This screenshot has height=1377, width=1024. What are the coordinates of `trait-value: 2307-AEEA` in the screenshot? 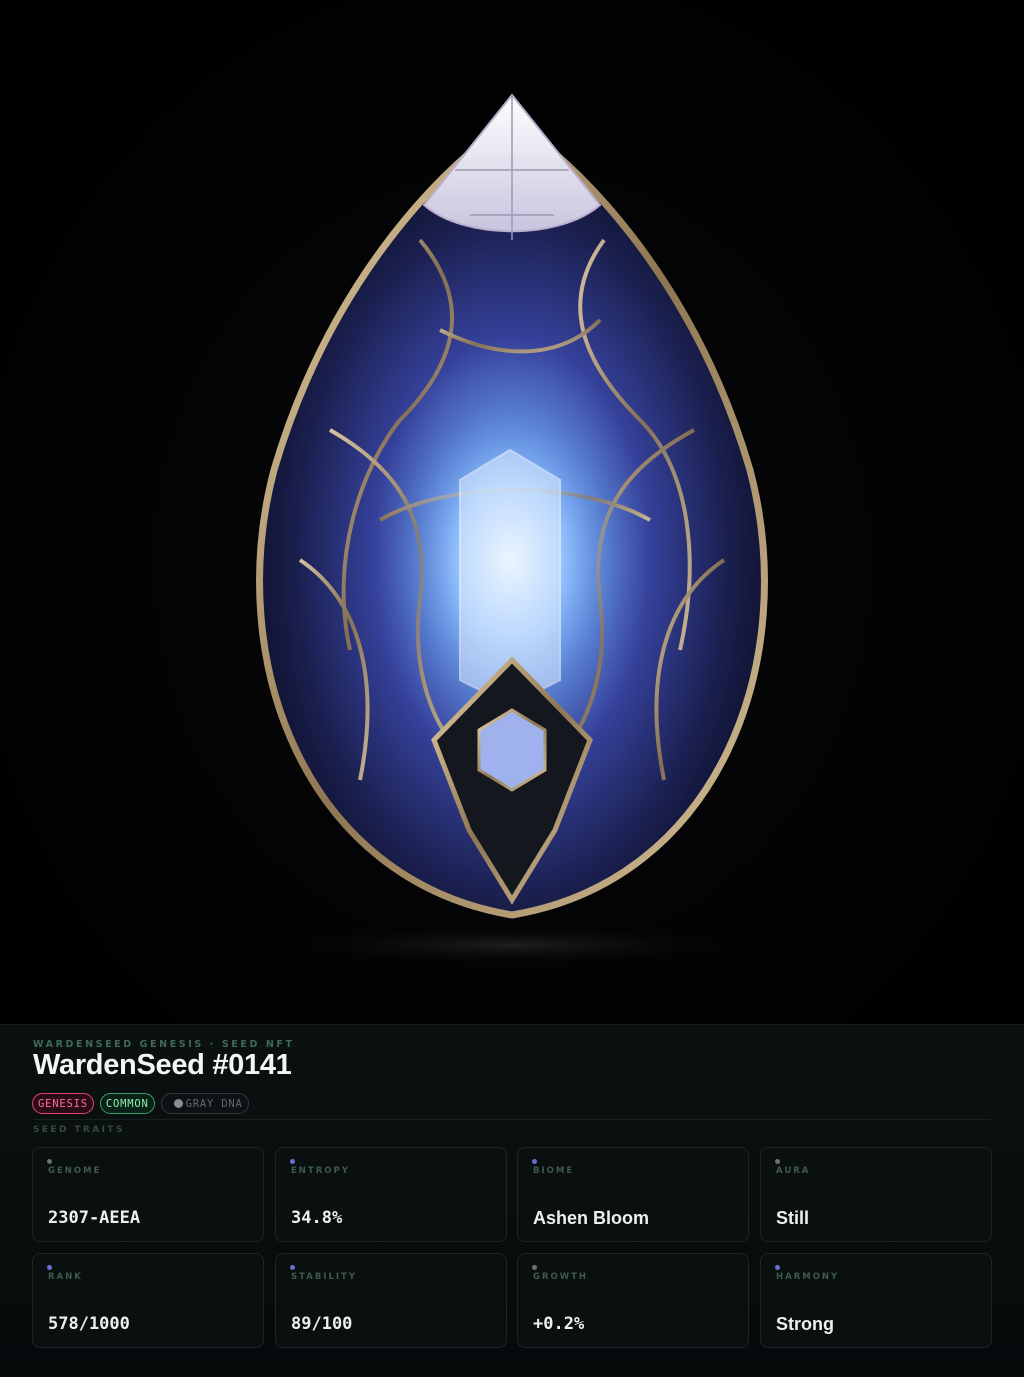 It's located at (94, 1218).